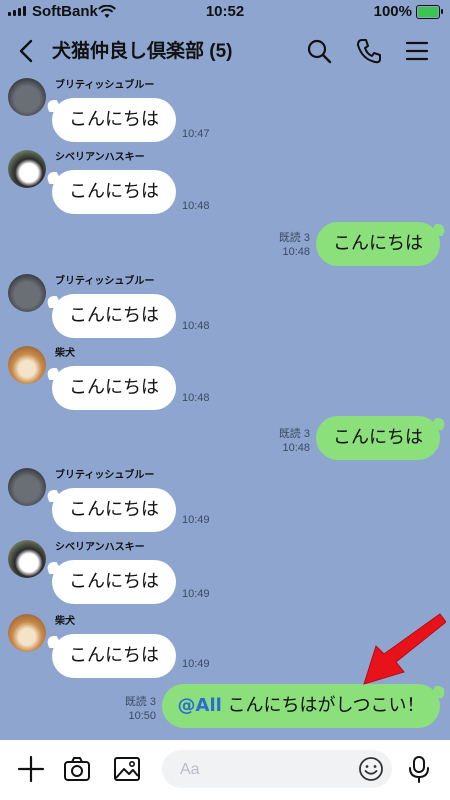 This screenshot has width=450, height=800. I want to click on message-input, so click(265, 770).